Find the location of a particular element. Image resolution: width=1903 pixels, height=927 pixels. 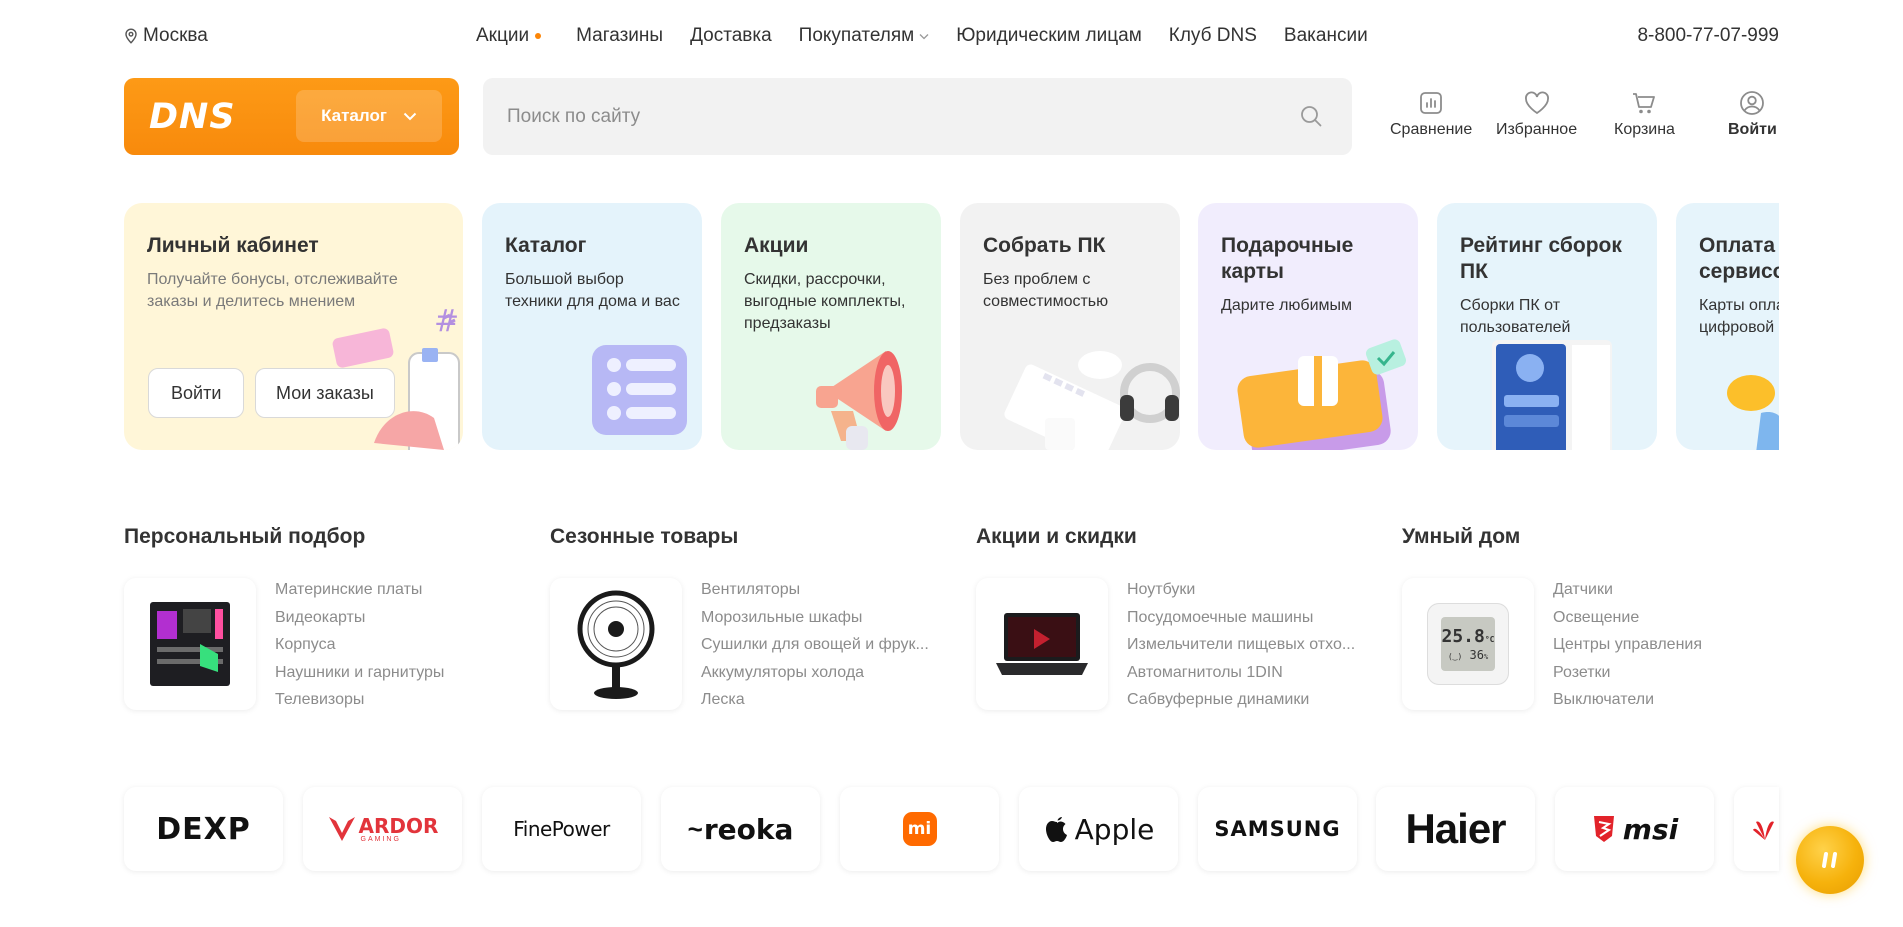

card-payment: Оплата и сервисов Карты опла цифровой is located at coordinates (1727, 326).